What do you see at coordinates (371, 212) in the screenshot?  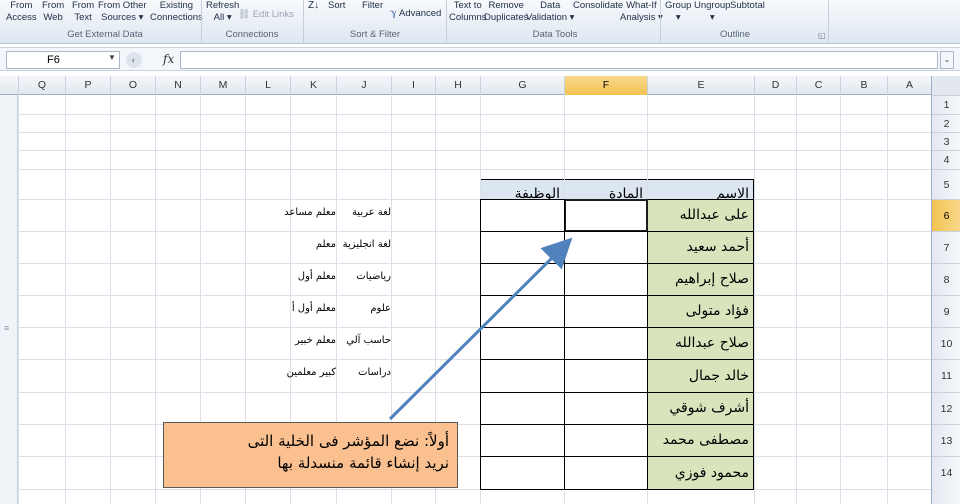 I see `subject-option-cell: لغة عربية` at bounding box center [371, 212].